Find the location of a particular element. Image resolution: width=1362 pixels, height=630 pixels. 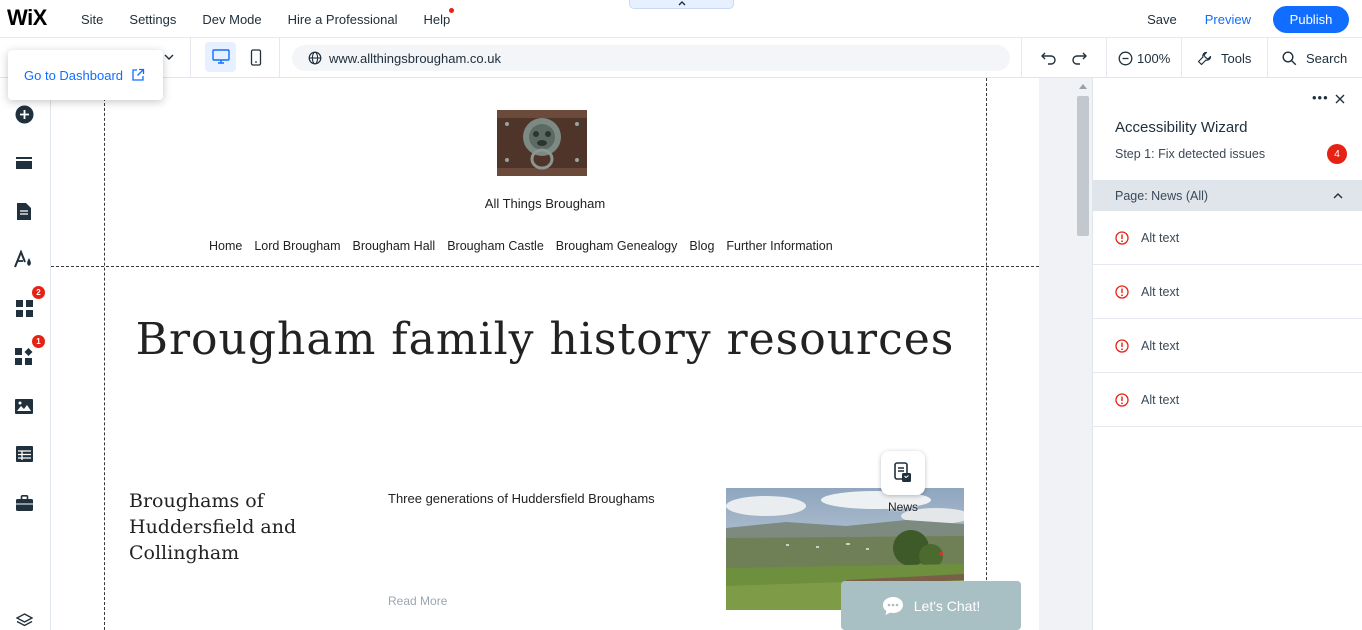

more-options-icon: ••• is located at coordinates (1320, 97).